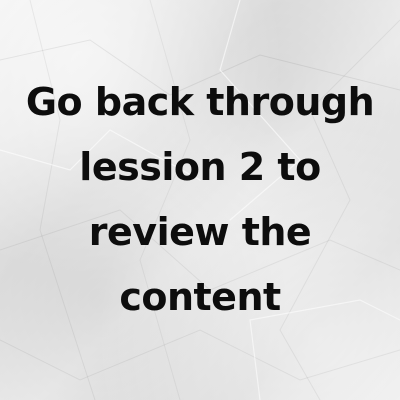  I want to click on message-line-3: review the, so click(200, 232).